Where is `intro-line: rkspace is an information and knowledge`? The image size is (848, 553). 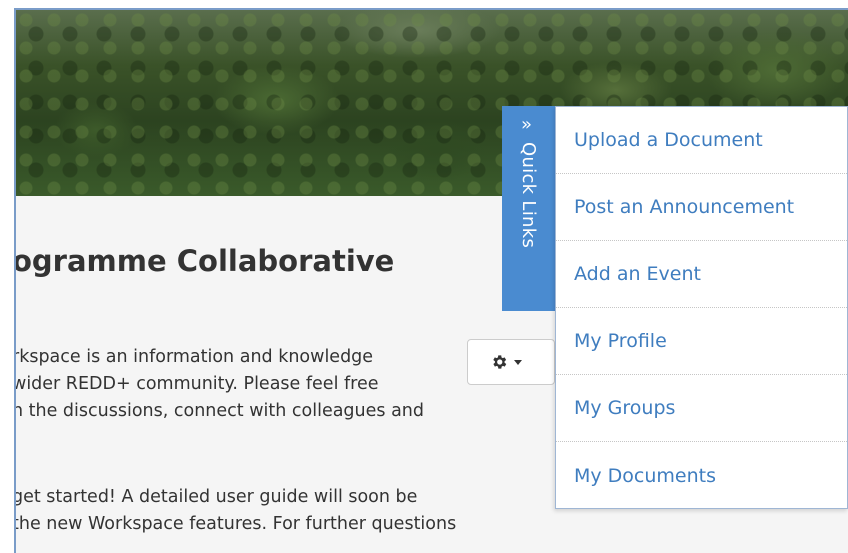 intro-line: rkspace is an information and knowledge is located at coordinates (194, 357).